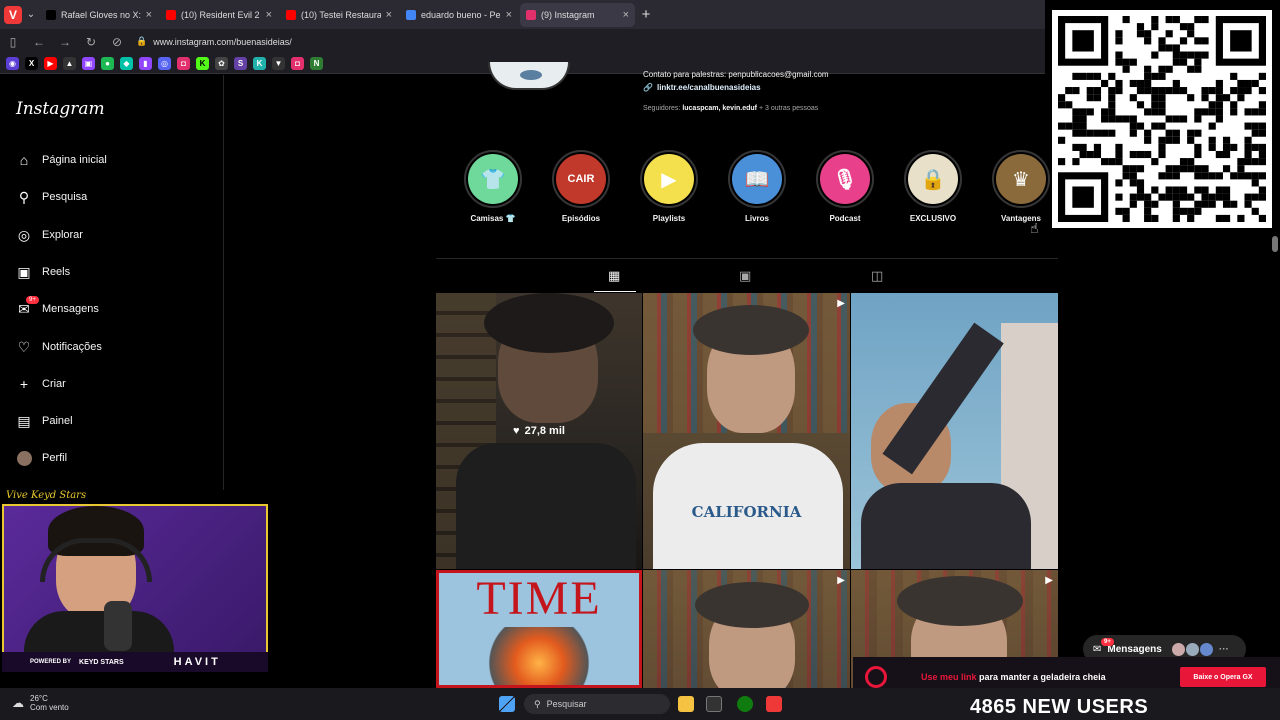 Image resolution: width=1280 pixels, height=720 pixels. What do you see at coordinates (24, 384) in the screenshot?
I see `plus-icon: +` at bounding box center [24, 384].